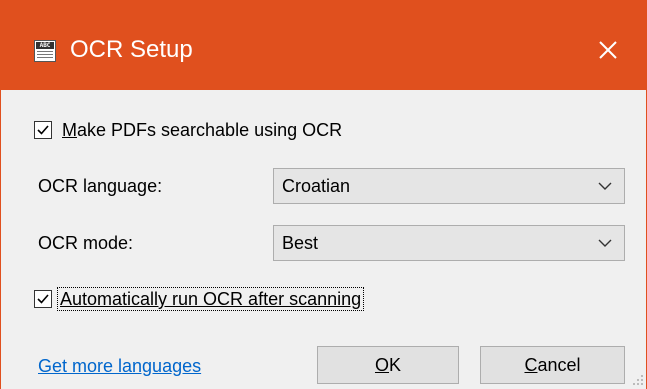  I want to click on auto-run-ocr-checkbox: Automatically run OCR after scanning, so click(199, 299).